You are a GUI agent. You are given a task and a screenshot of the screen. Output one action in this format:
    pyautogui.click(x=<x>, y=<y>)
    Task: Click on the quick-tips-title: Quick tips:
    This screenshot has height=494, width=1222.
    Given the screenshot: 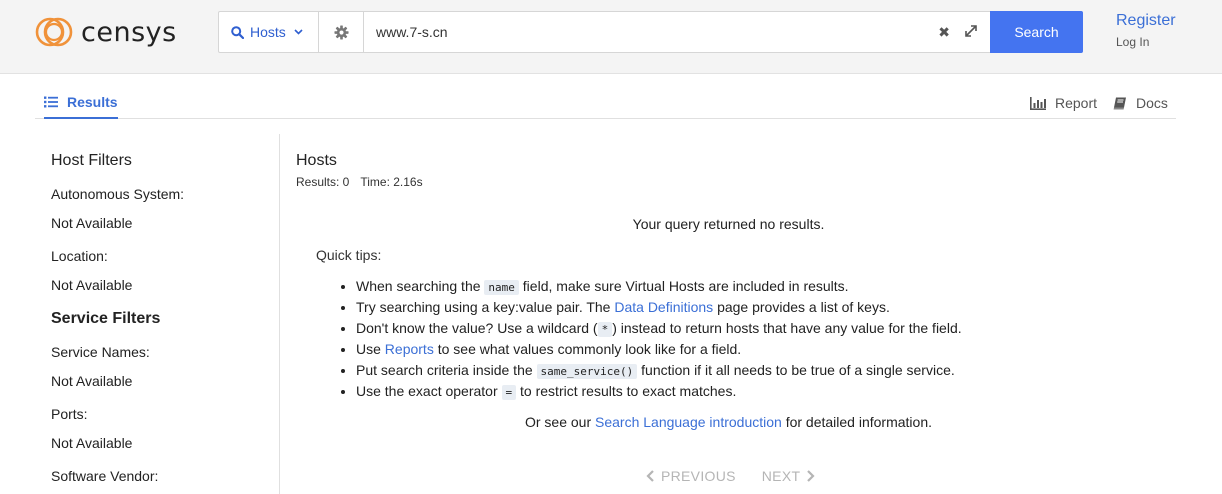 What is the action you would take?
    pyautogui.click(x=349, y=255)
    